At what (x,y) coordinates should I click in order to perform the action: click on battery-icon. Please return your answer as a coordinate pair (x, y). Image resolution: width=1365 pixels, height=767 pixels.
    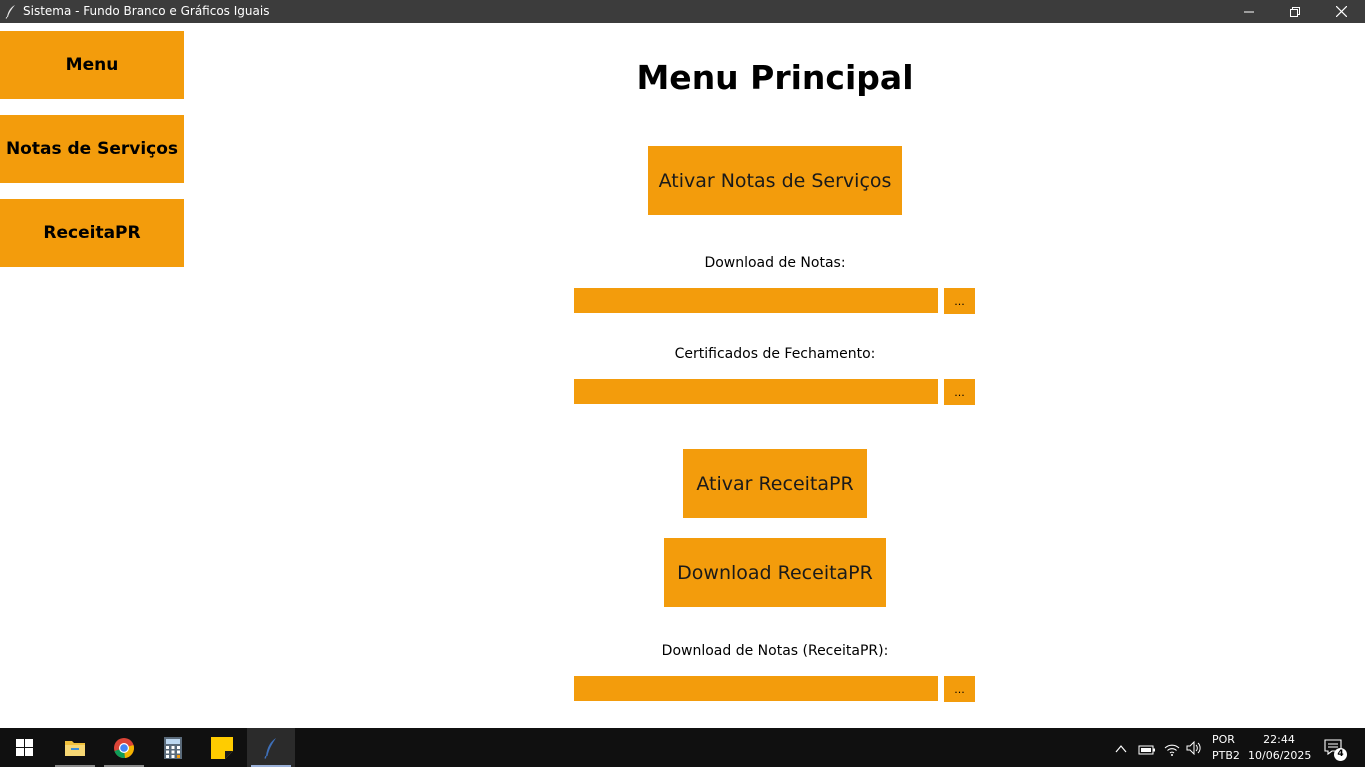
    Looking at the image, I should click on (1147, 750).